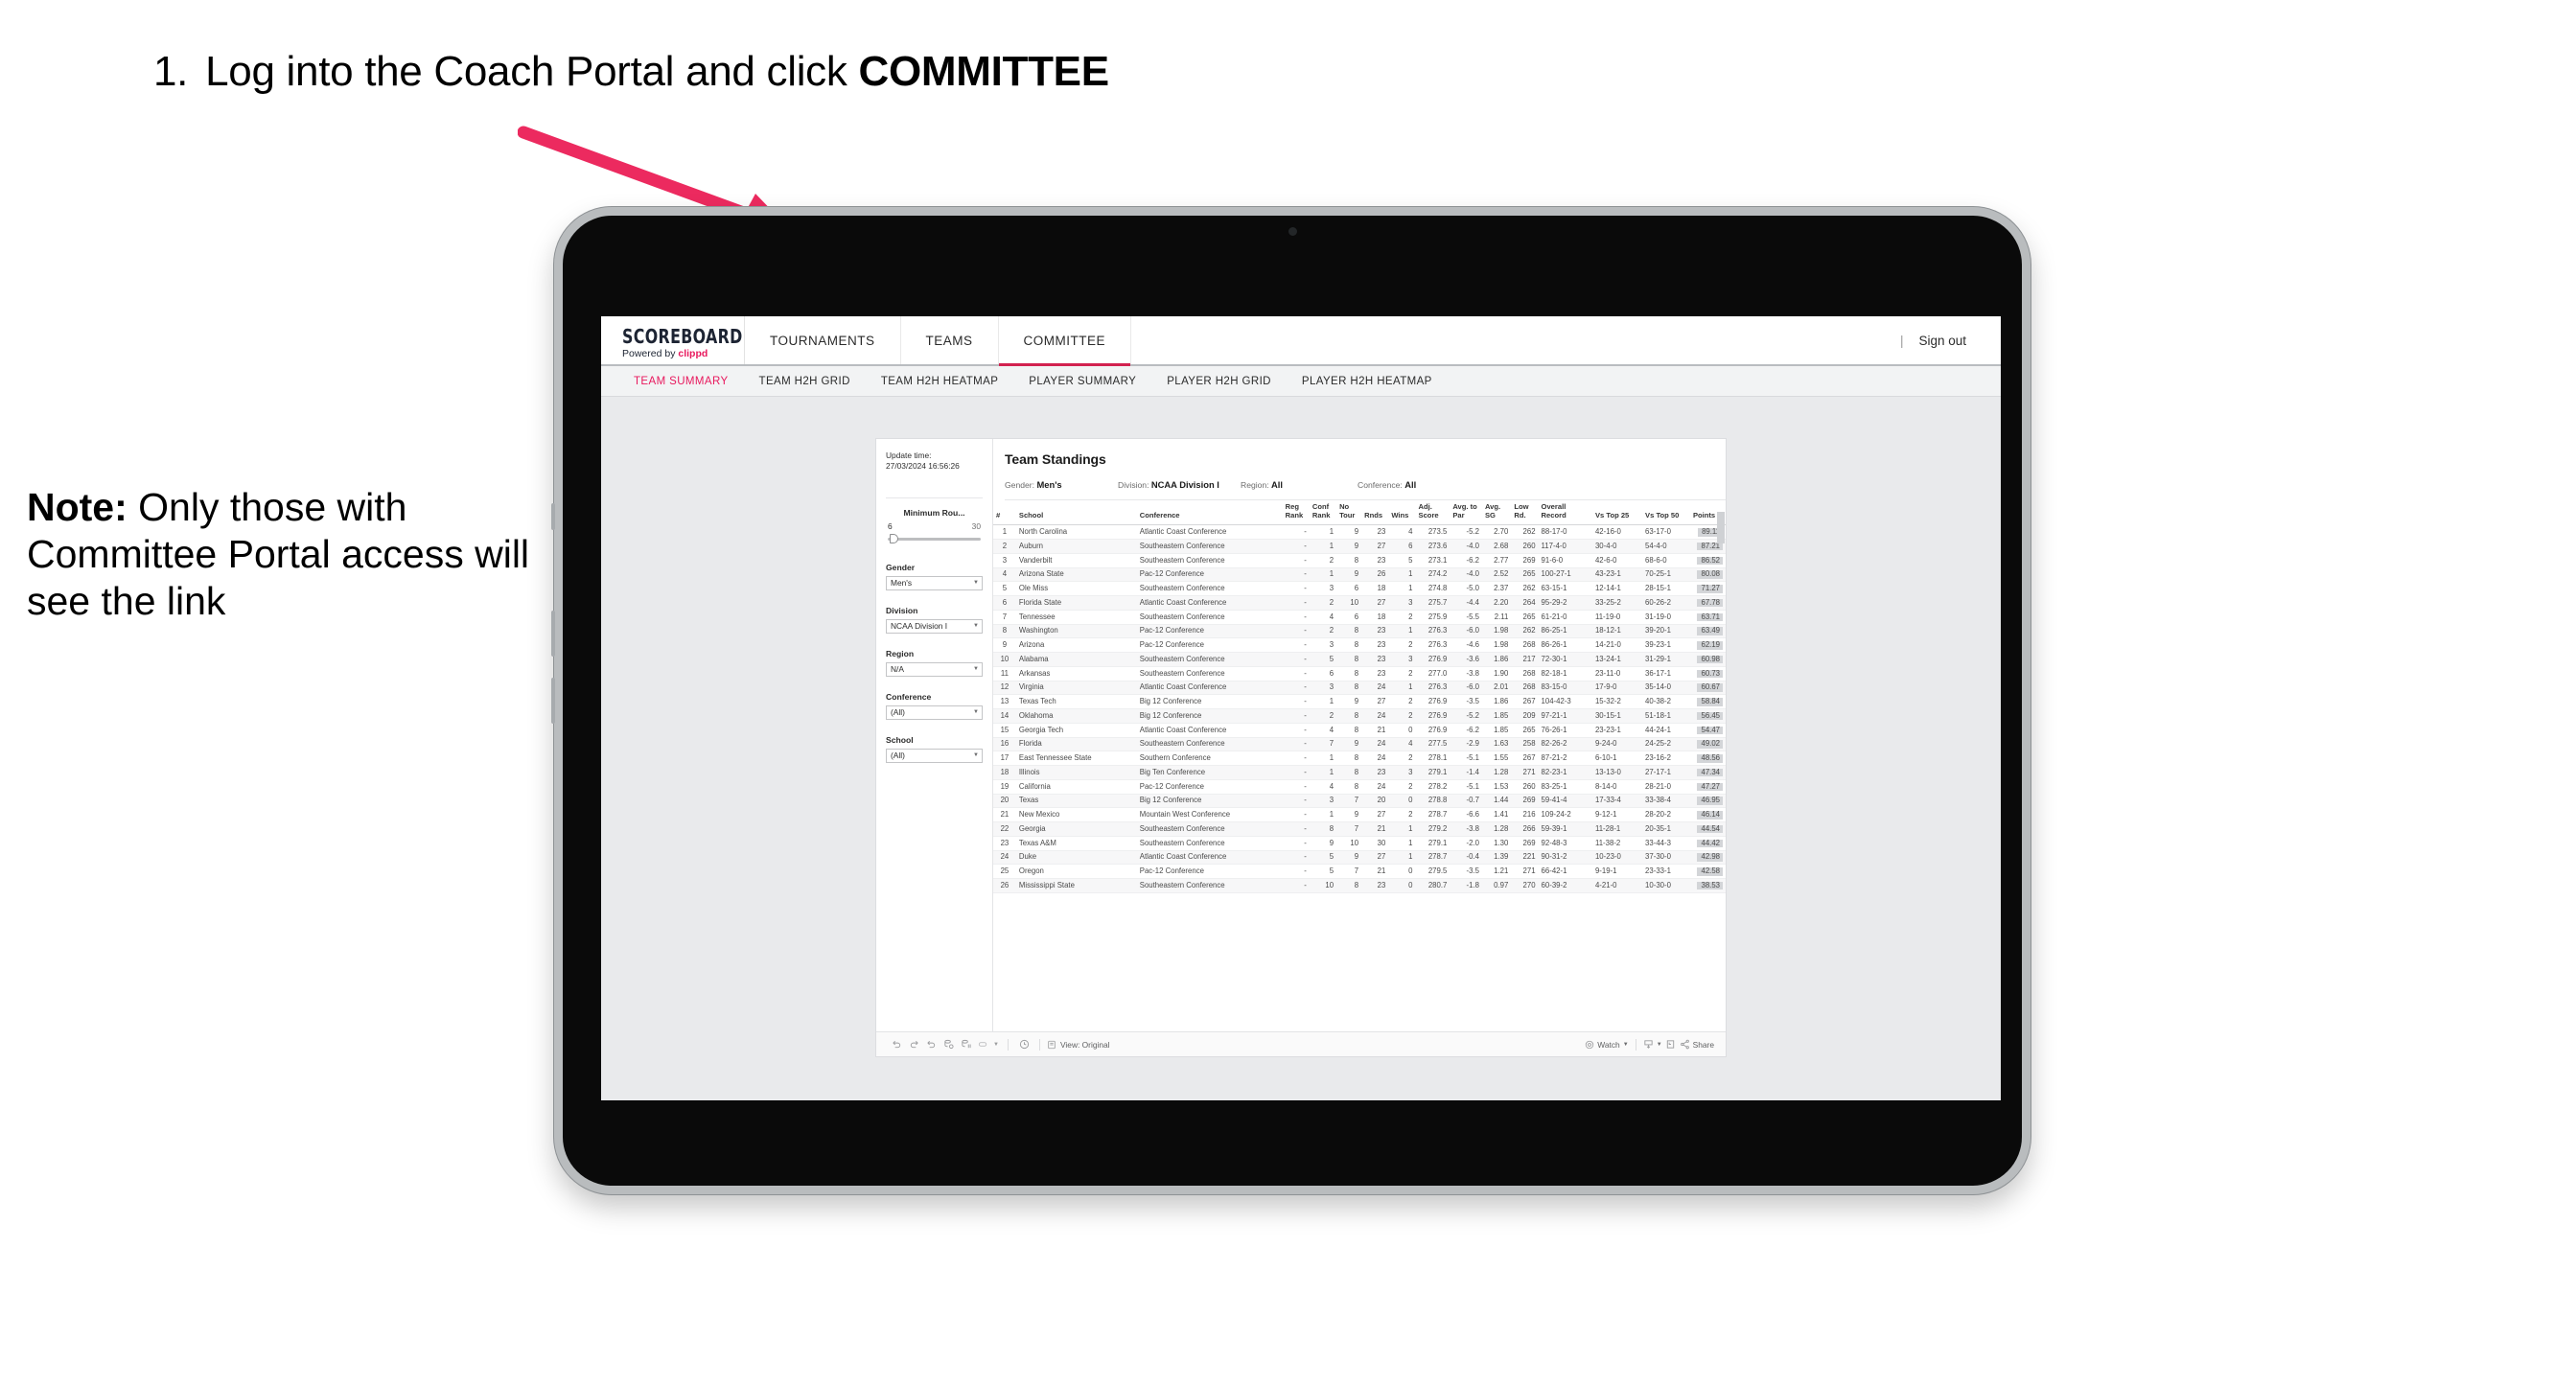 This screenshot has height=1386, width=2576. I want to click on col-conference: Conference, so click(1210, 513).